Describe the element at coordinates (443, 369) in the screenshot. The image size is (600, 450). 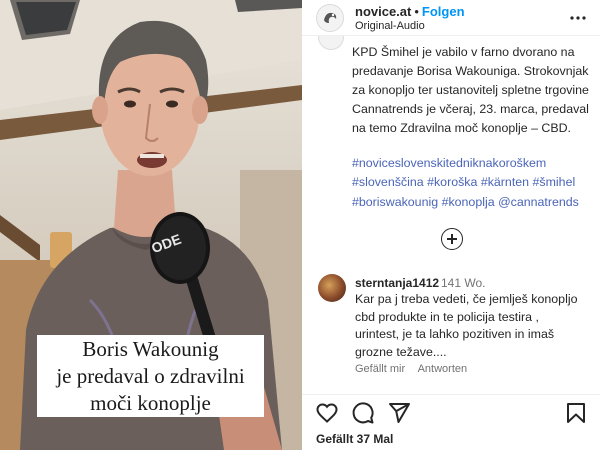
I see `comment-reply-button: Antworten` at that location.